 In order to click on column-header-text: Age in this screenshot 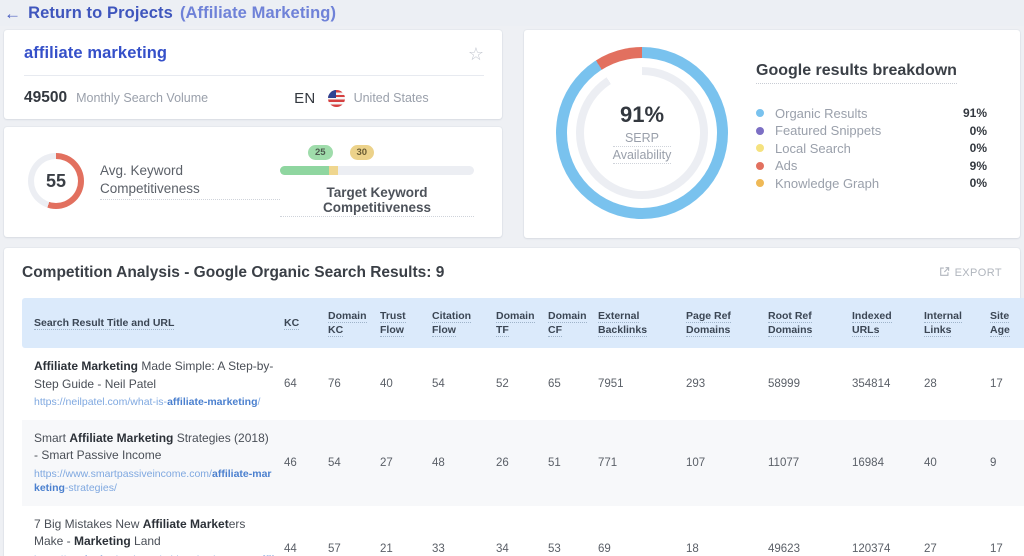, I will do `click(1000, 331)`.